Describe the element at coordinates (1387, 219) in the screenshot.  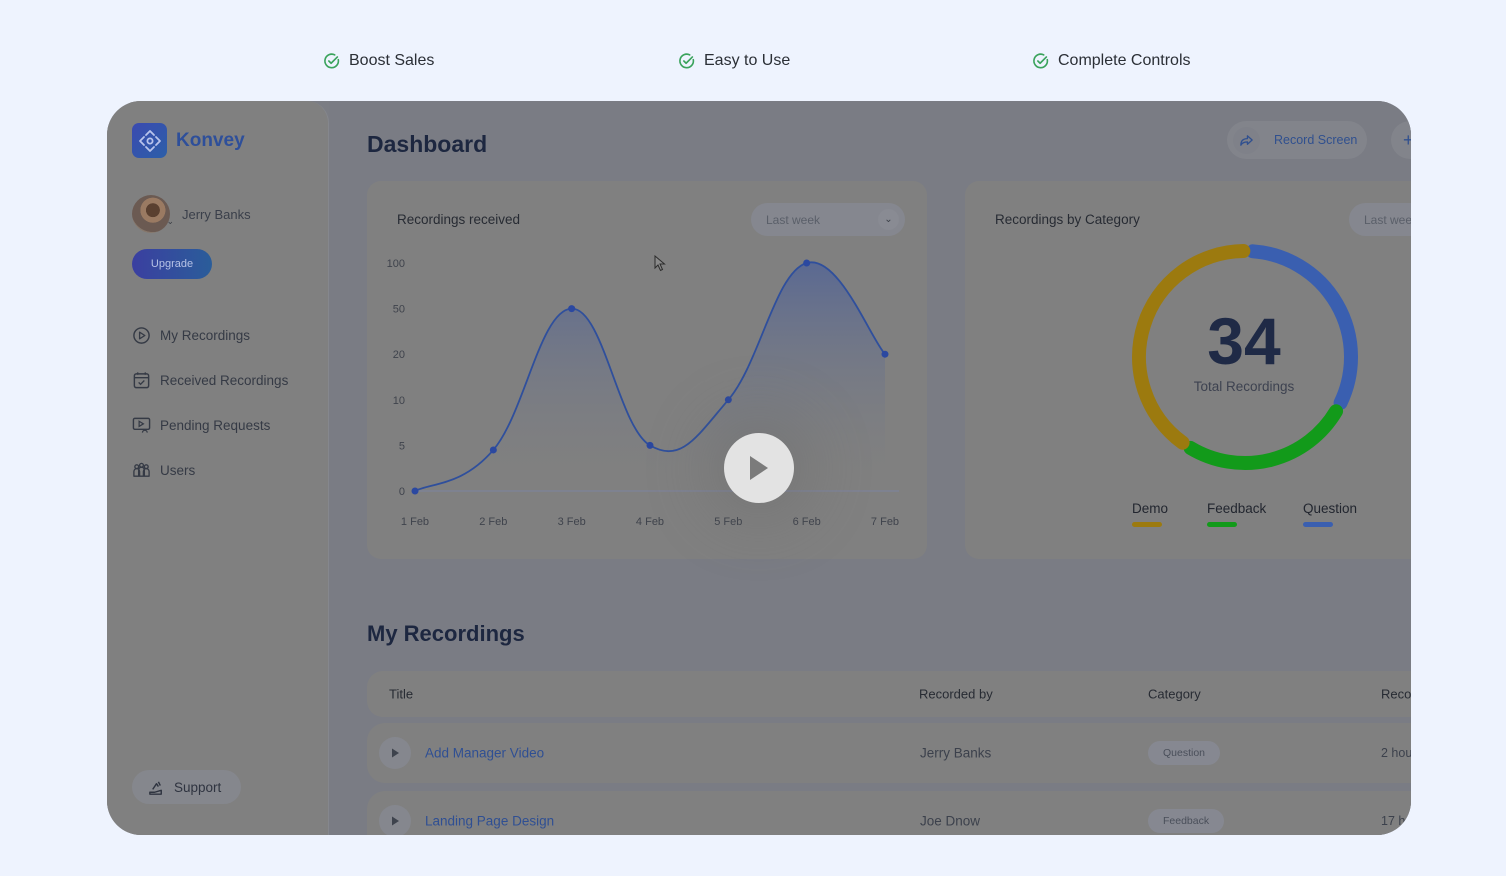
I see `range-value: Last wee` at that location.